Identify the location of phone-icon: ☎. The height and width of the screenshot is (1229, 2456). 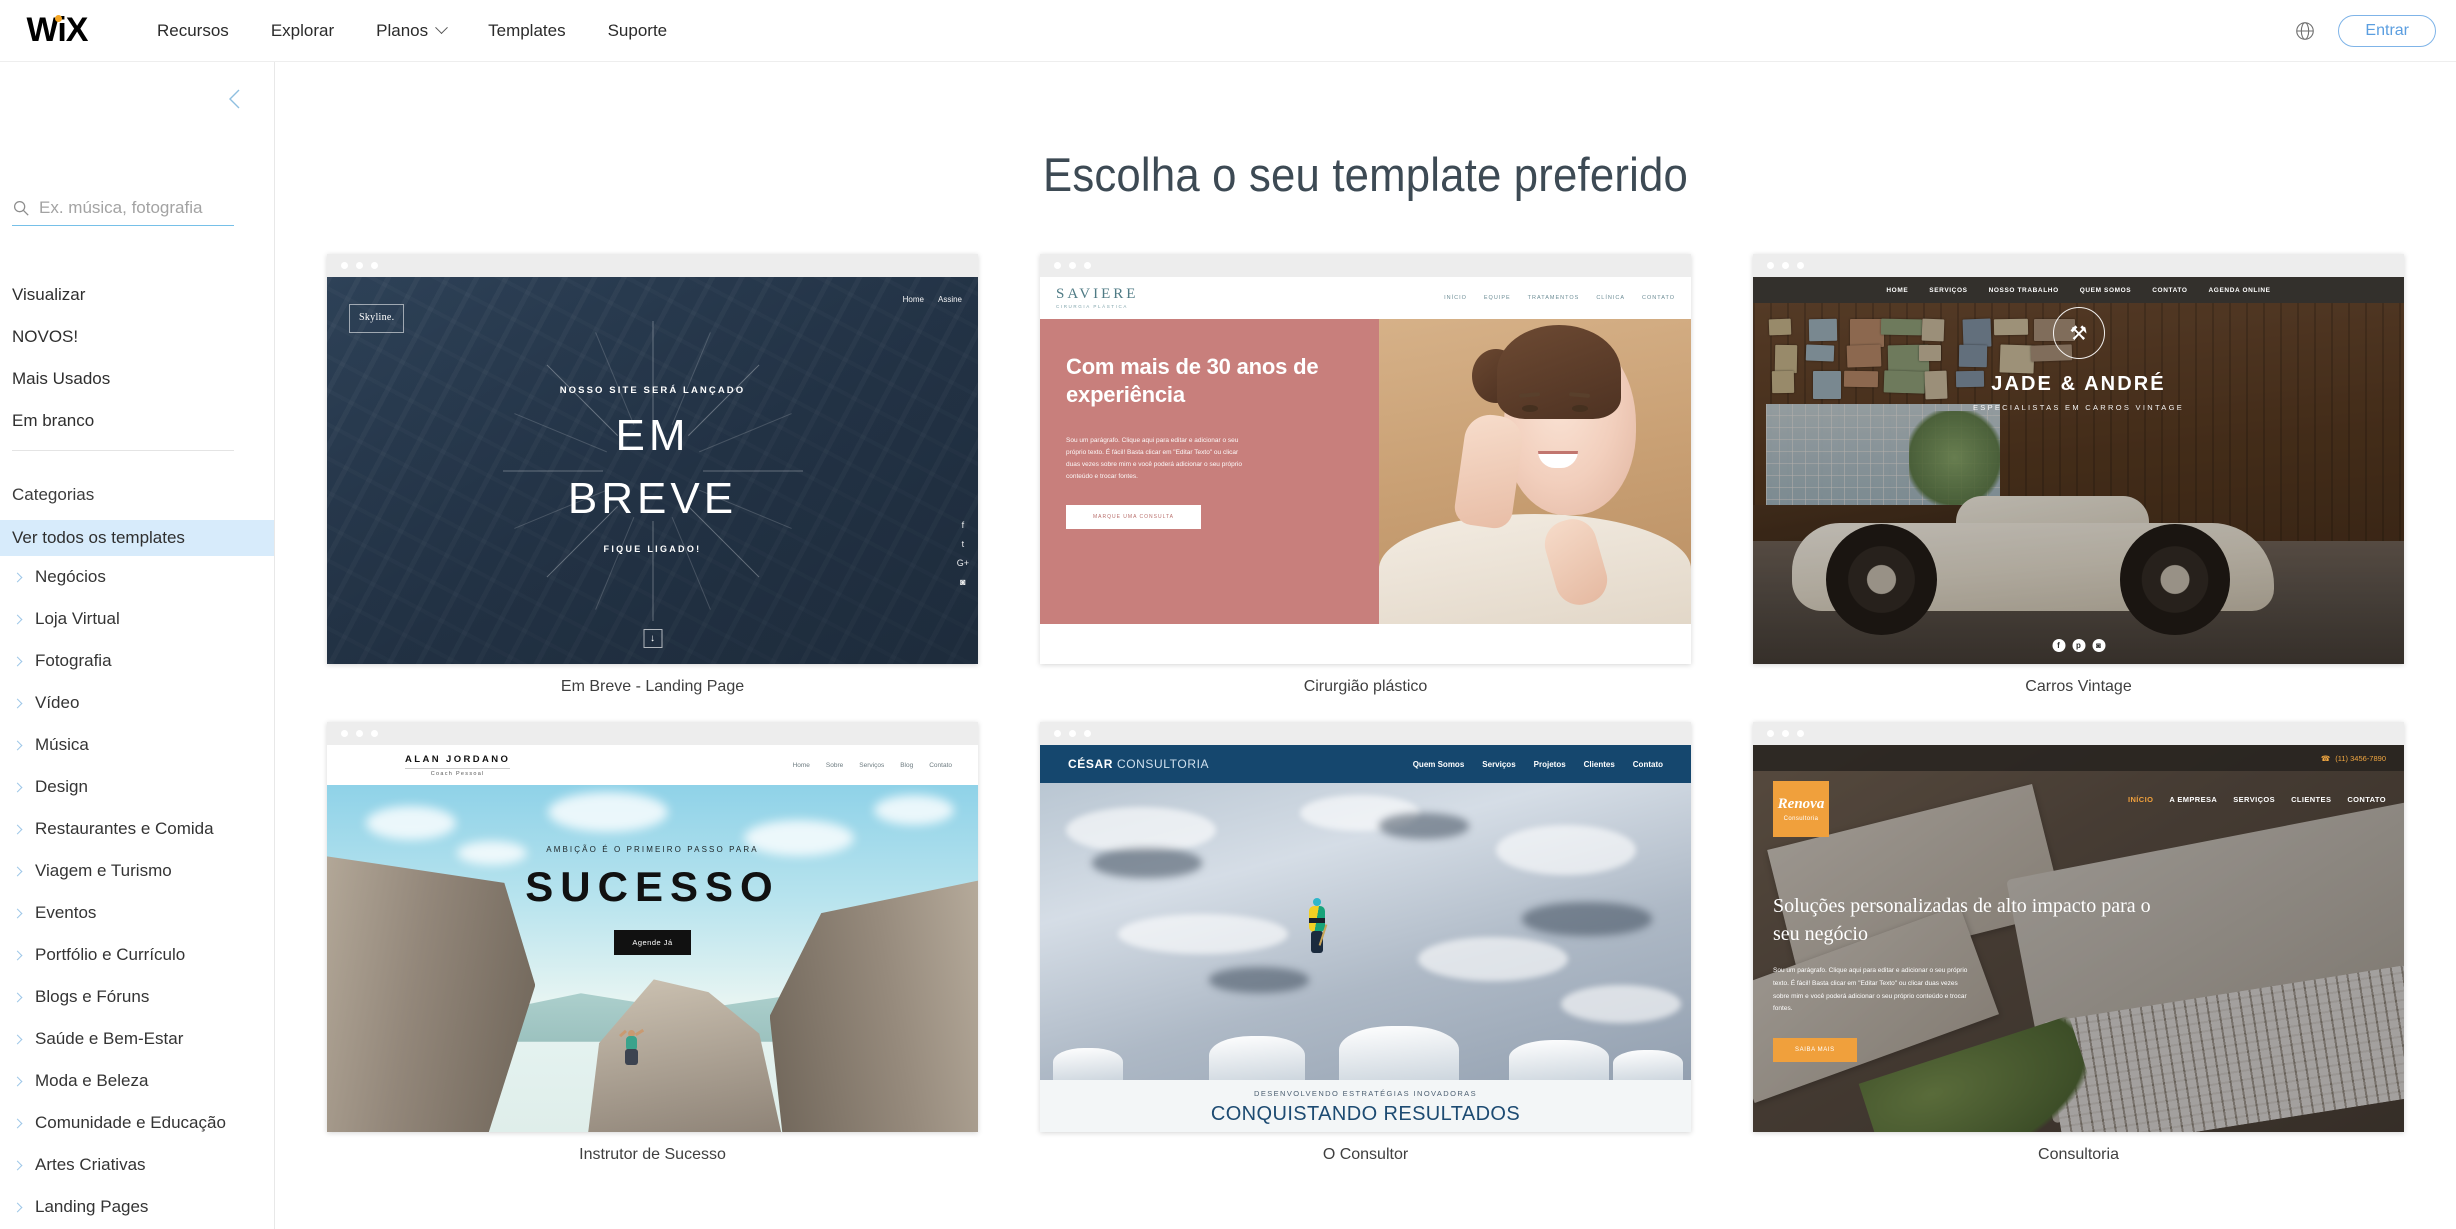
(2325, 758).